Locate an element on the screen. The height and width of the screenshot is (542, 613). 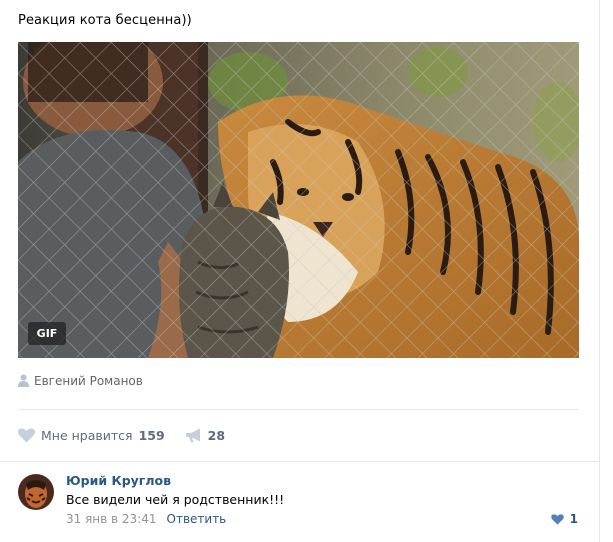
comment-like-button: 1 is located at coordinates (564, 519).